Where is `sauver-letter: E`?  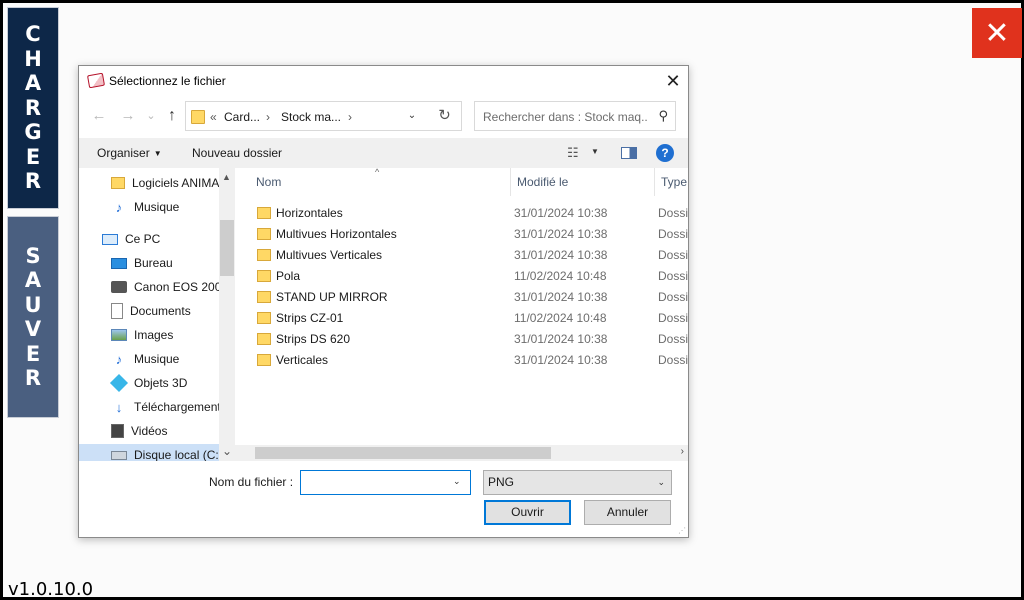
sauver-letter: E is located at coordinates (33, 353).